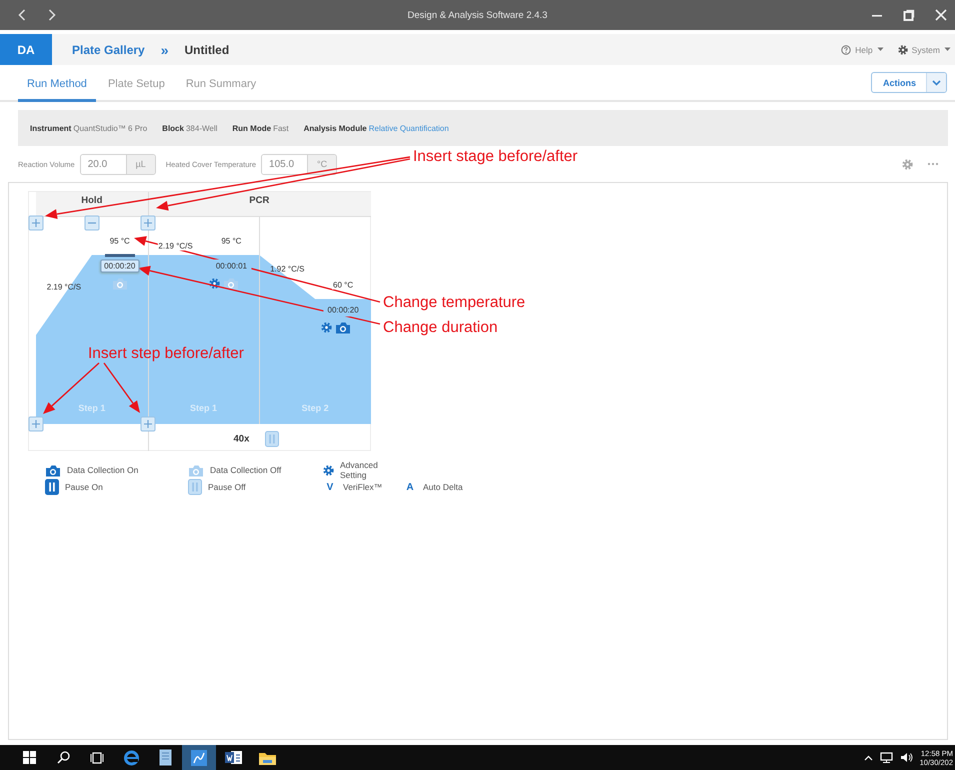 This screenshot has height=770, width=955. I want to click on volume-icon, so click(906, 757).